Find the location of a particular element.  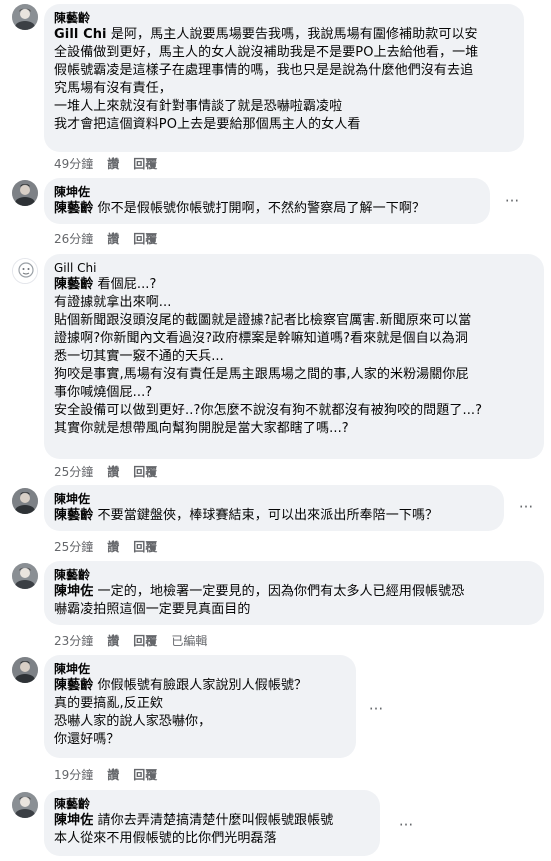

comment-line: 其實你就是想帶風向幫狗開脫是當大家都瞎了嗎...? is located at coordinates (201, 428).